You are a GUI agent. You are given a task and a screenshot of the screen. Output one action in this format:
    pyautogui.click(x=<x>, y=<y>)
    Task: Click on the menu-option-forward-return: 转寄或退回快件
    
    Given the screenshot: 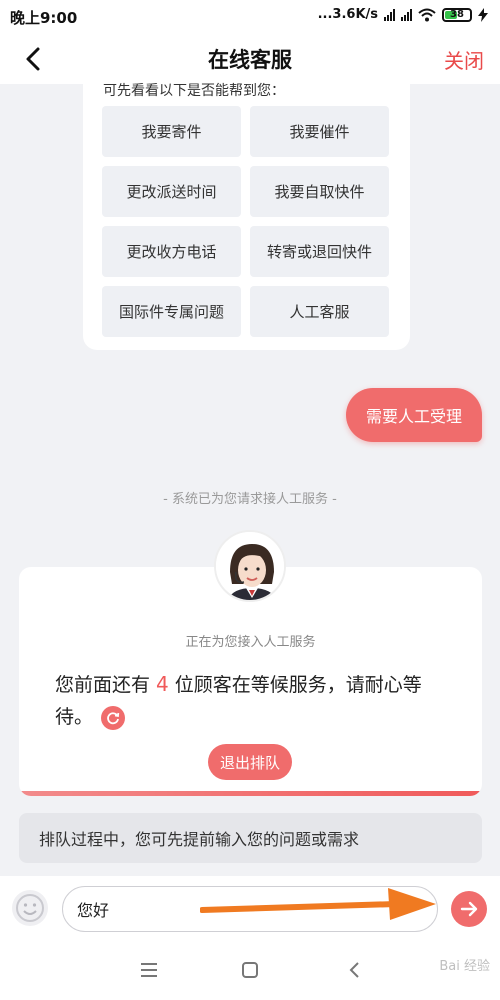 What is the action you would take?
    pyautogui.click(x=319, y=251)
    